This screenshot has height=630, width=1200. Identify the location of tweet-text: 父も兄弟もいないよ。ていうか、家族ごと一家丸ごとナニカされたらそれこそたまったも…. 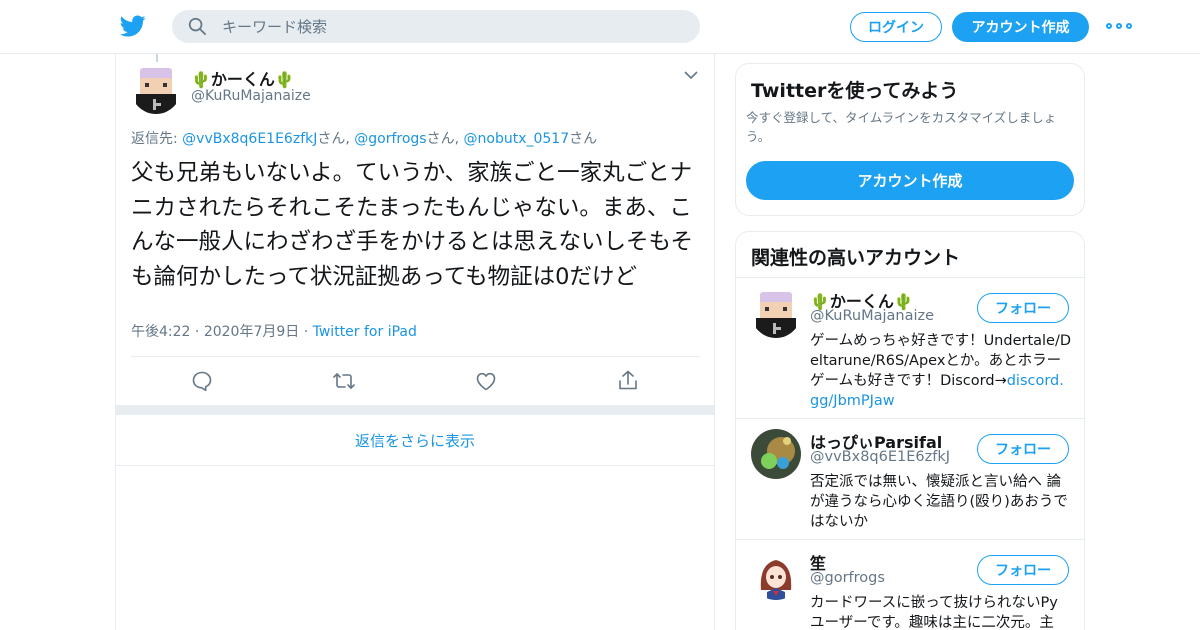
(412, 225).